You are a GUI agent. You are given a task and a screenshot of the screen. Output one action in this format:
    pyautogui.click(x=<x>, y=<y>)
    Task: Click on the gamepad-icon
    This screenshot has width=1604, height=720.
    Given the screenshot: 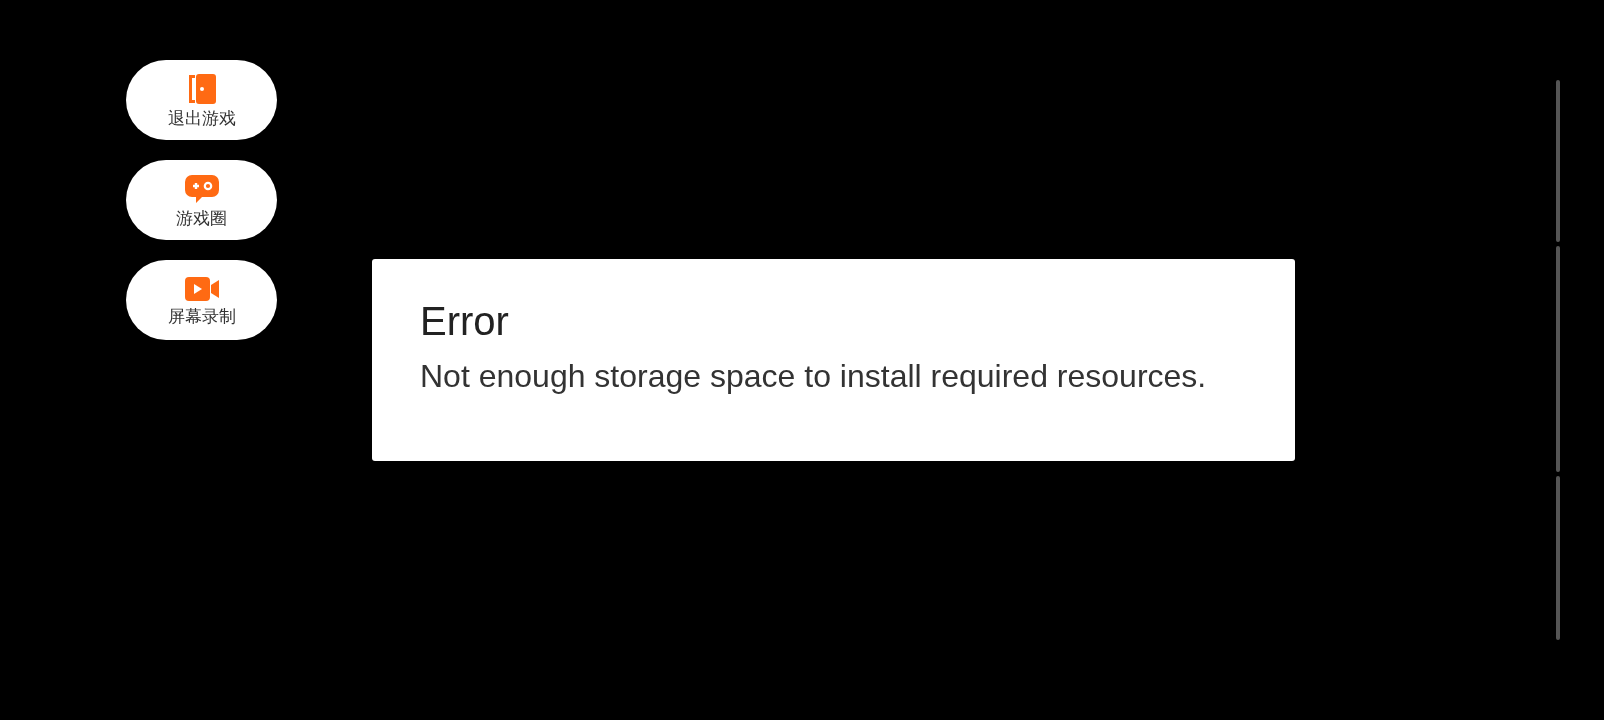 What is the action you would take?
    pyautogui.click(x=201, y=188)
    